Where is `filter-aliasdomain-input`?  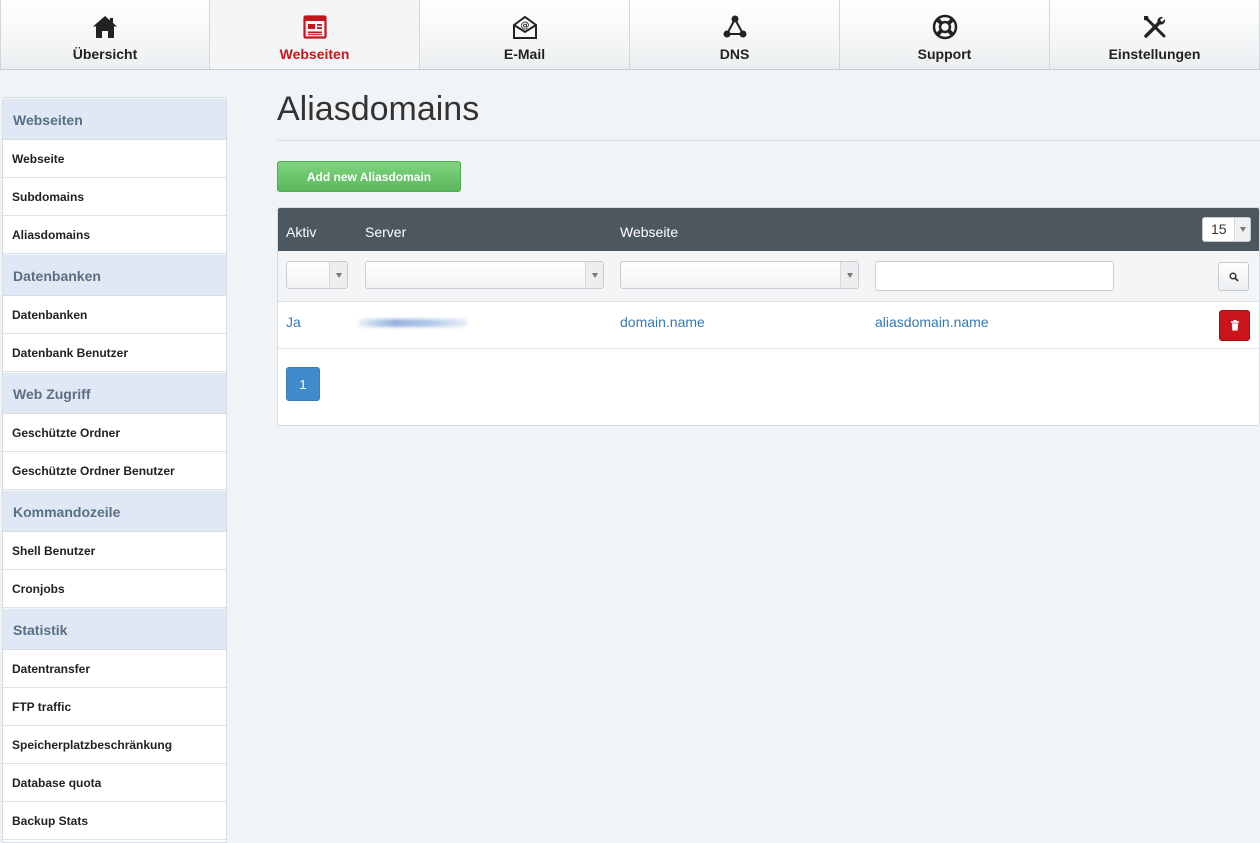 filter-aliasdomain-input is located at coordinates (994, 276).